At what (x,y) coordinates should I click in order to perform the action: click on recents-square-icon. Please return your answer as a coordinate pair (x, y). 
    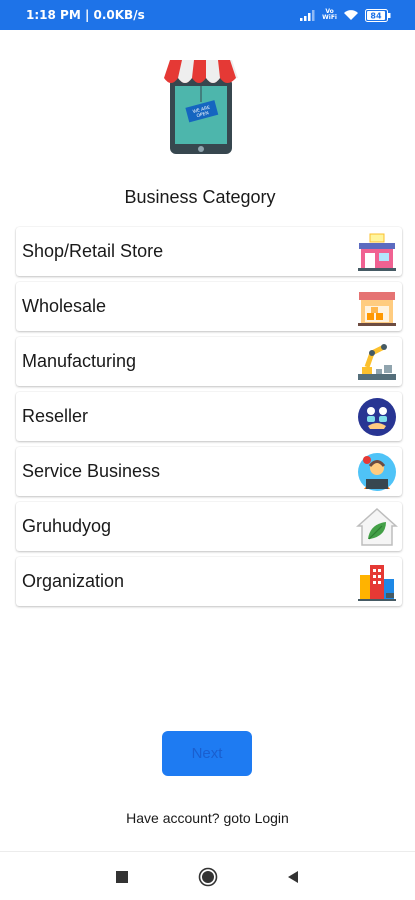
    Looking at the image, I should click on (122, 877).